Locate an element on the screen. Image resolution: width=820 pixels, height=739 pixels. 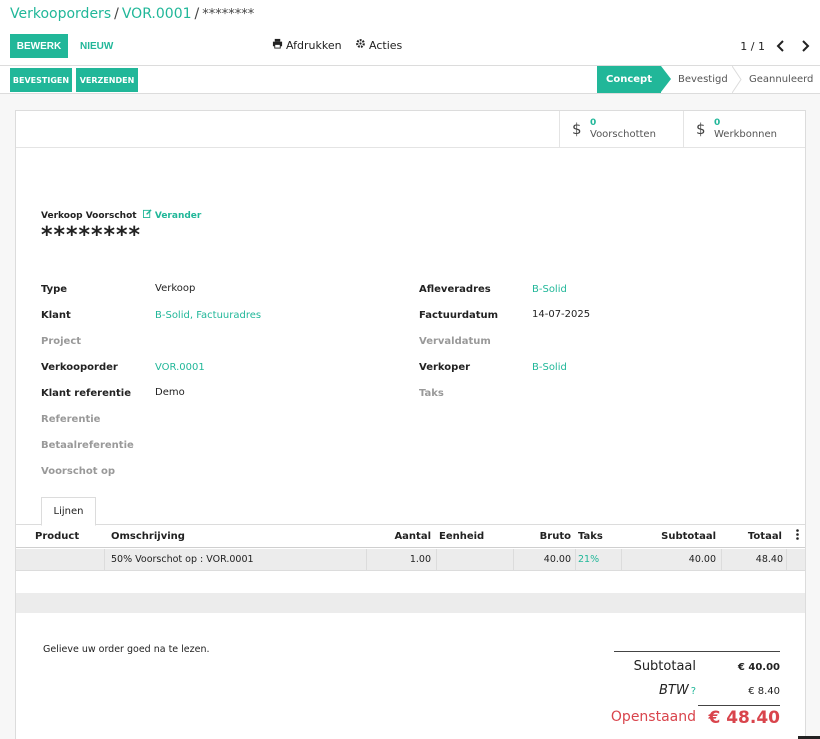
field-label-due-date: Vervaldatum is located at coordinates (455, 341).